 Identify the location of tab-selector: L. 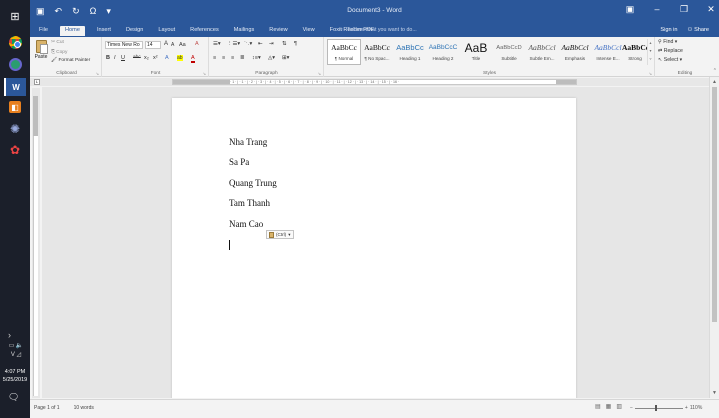
(37, 82).